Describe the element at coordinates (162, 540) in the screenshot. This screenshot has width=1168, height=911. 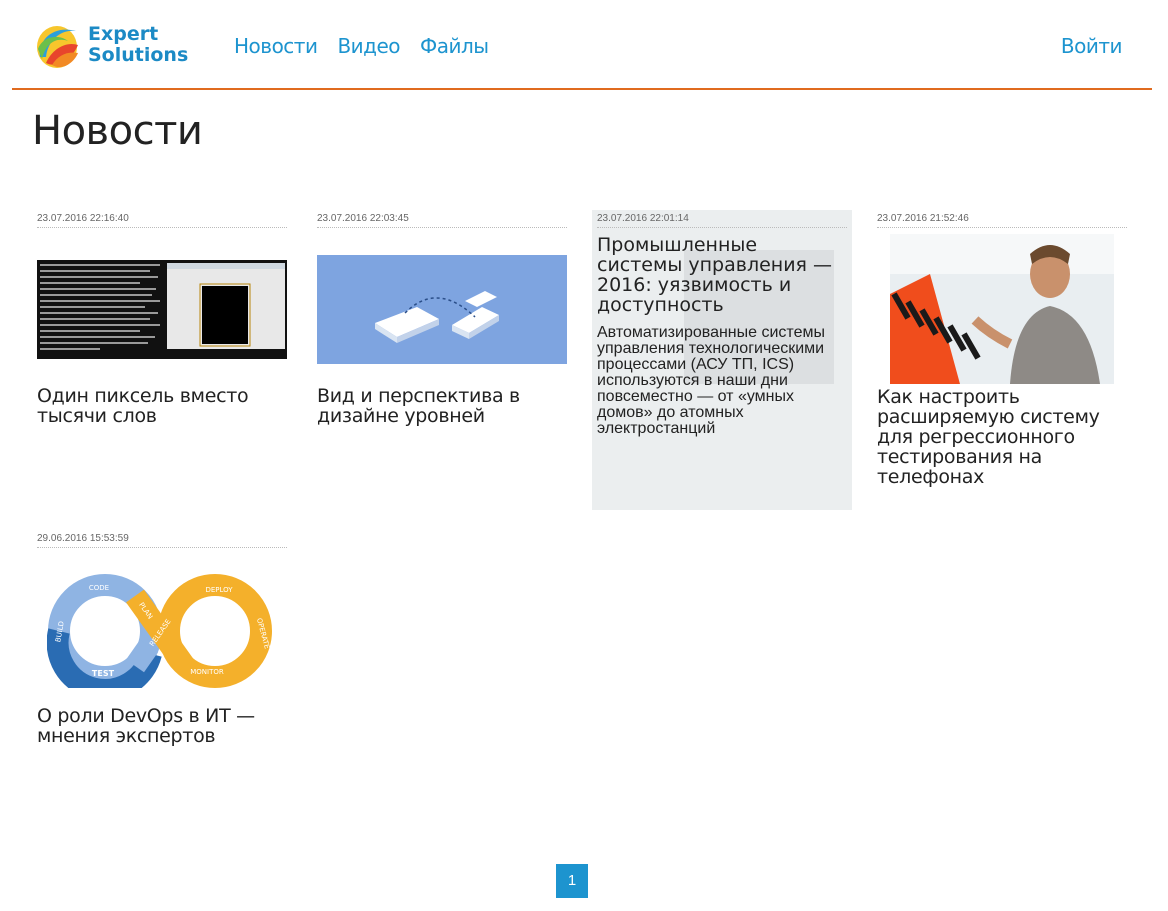
I see `article-date: 29.06.2016 15:53:59` at that location.